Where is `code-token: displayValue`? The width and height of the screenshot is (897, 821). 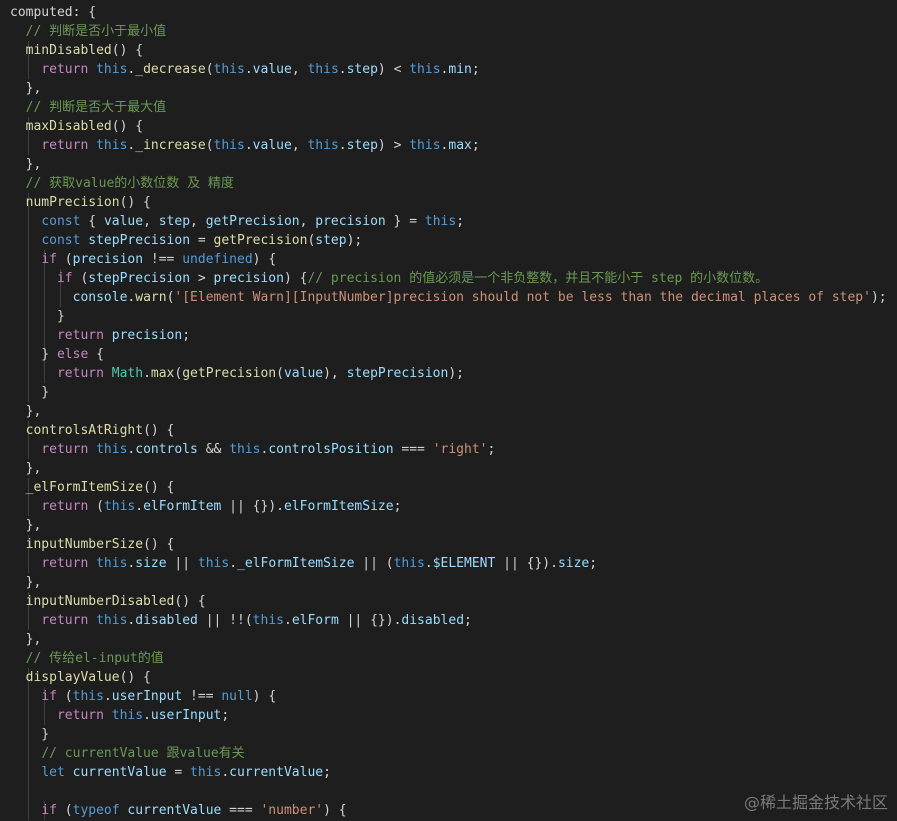
code-token: displayValue is located at coordinates (72, 677).